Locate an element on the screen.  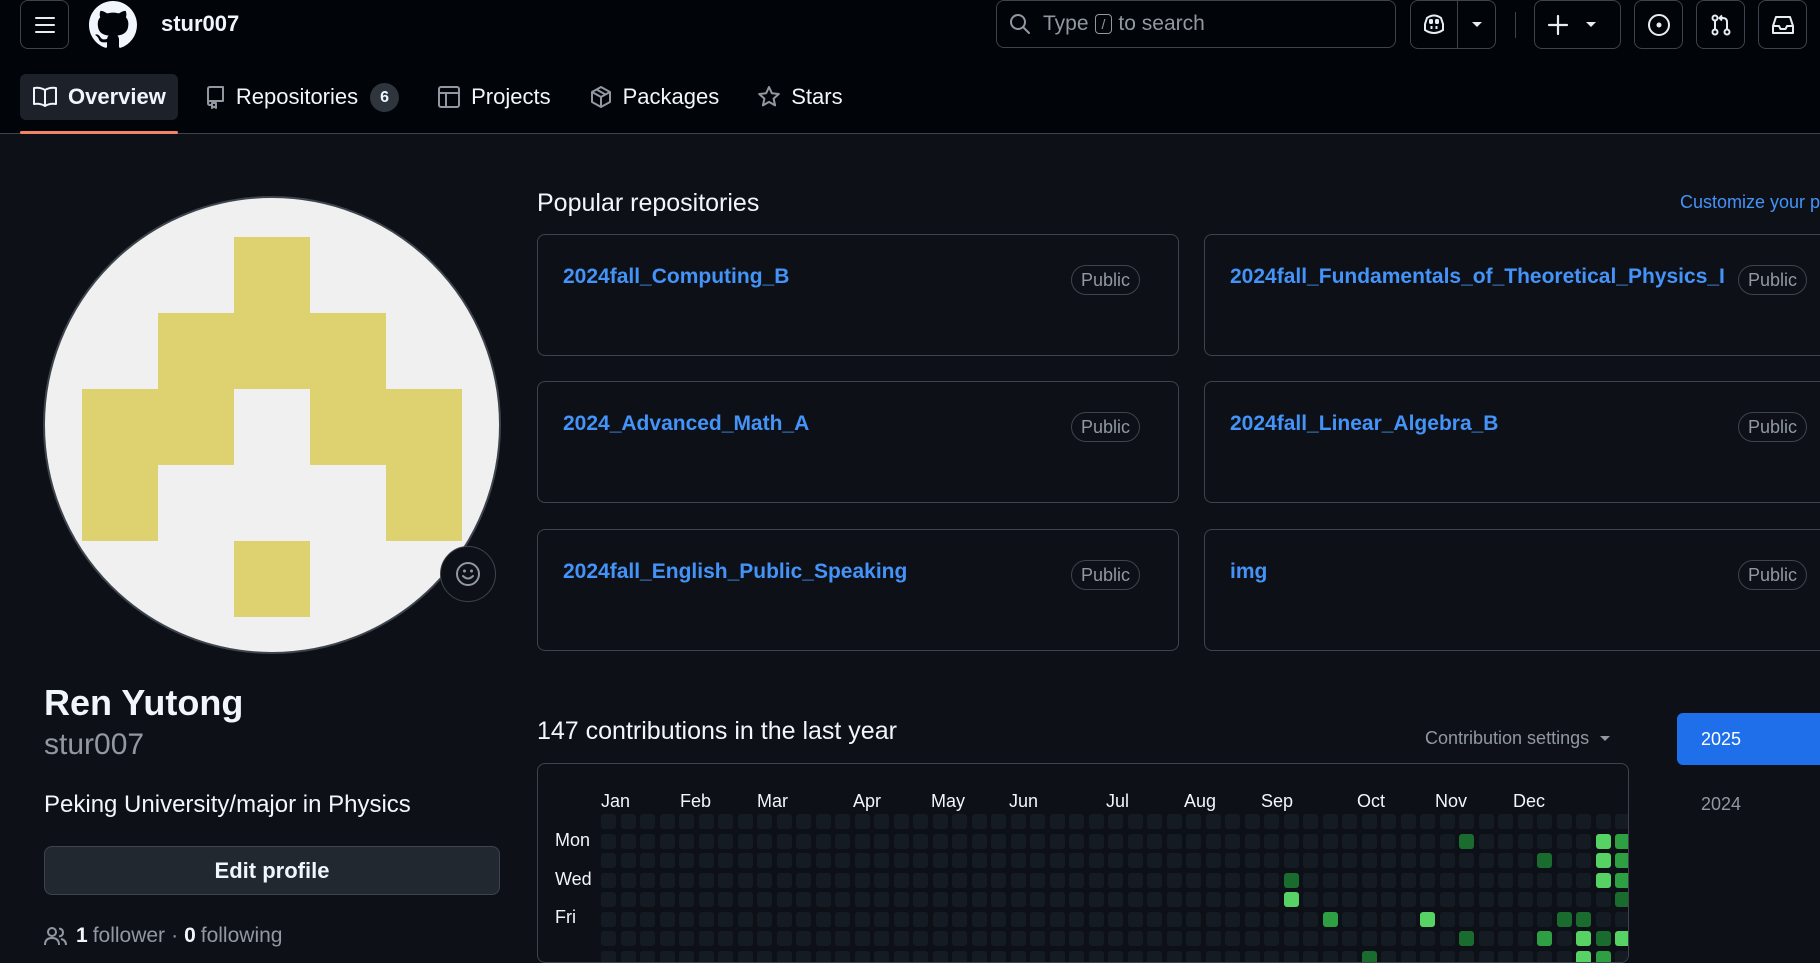
year-2025-button: 2025 is located at coordinates (1748, 739).